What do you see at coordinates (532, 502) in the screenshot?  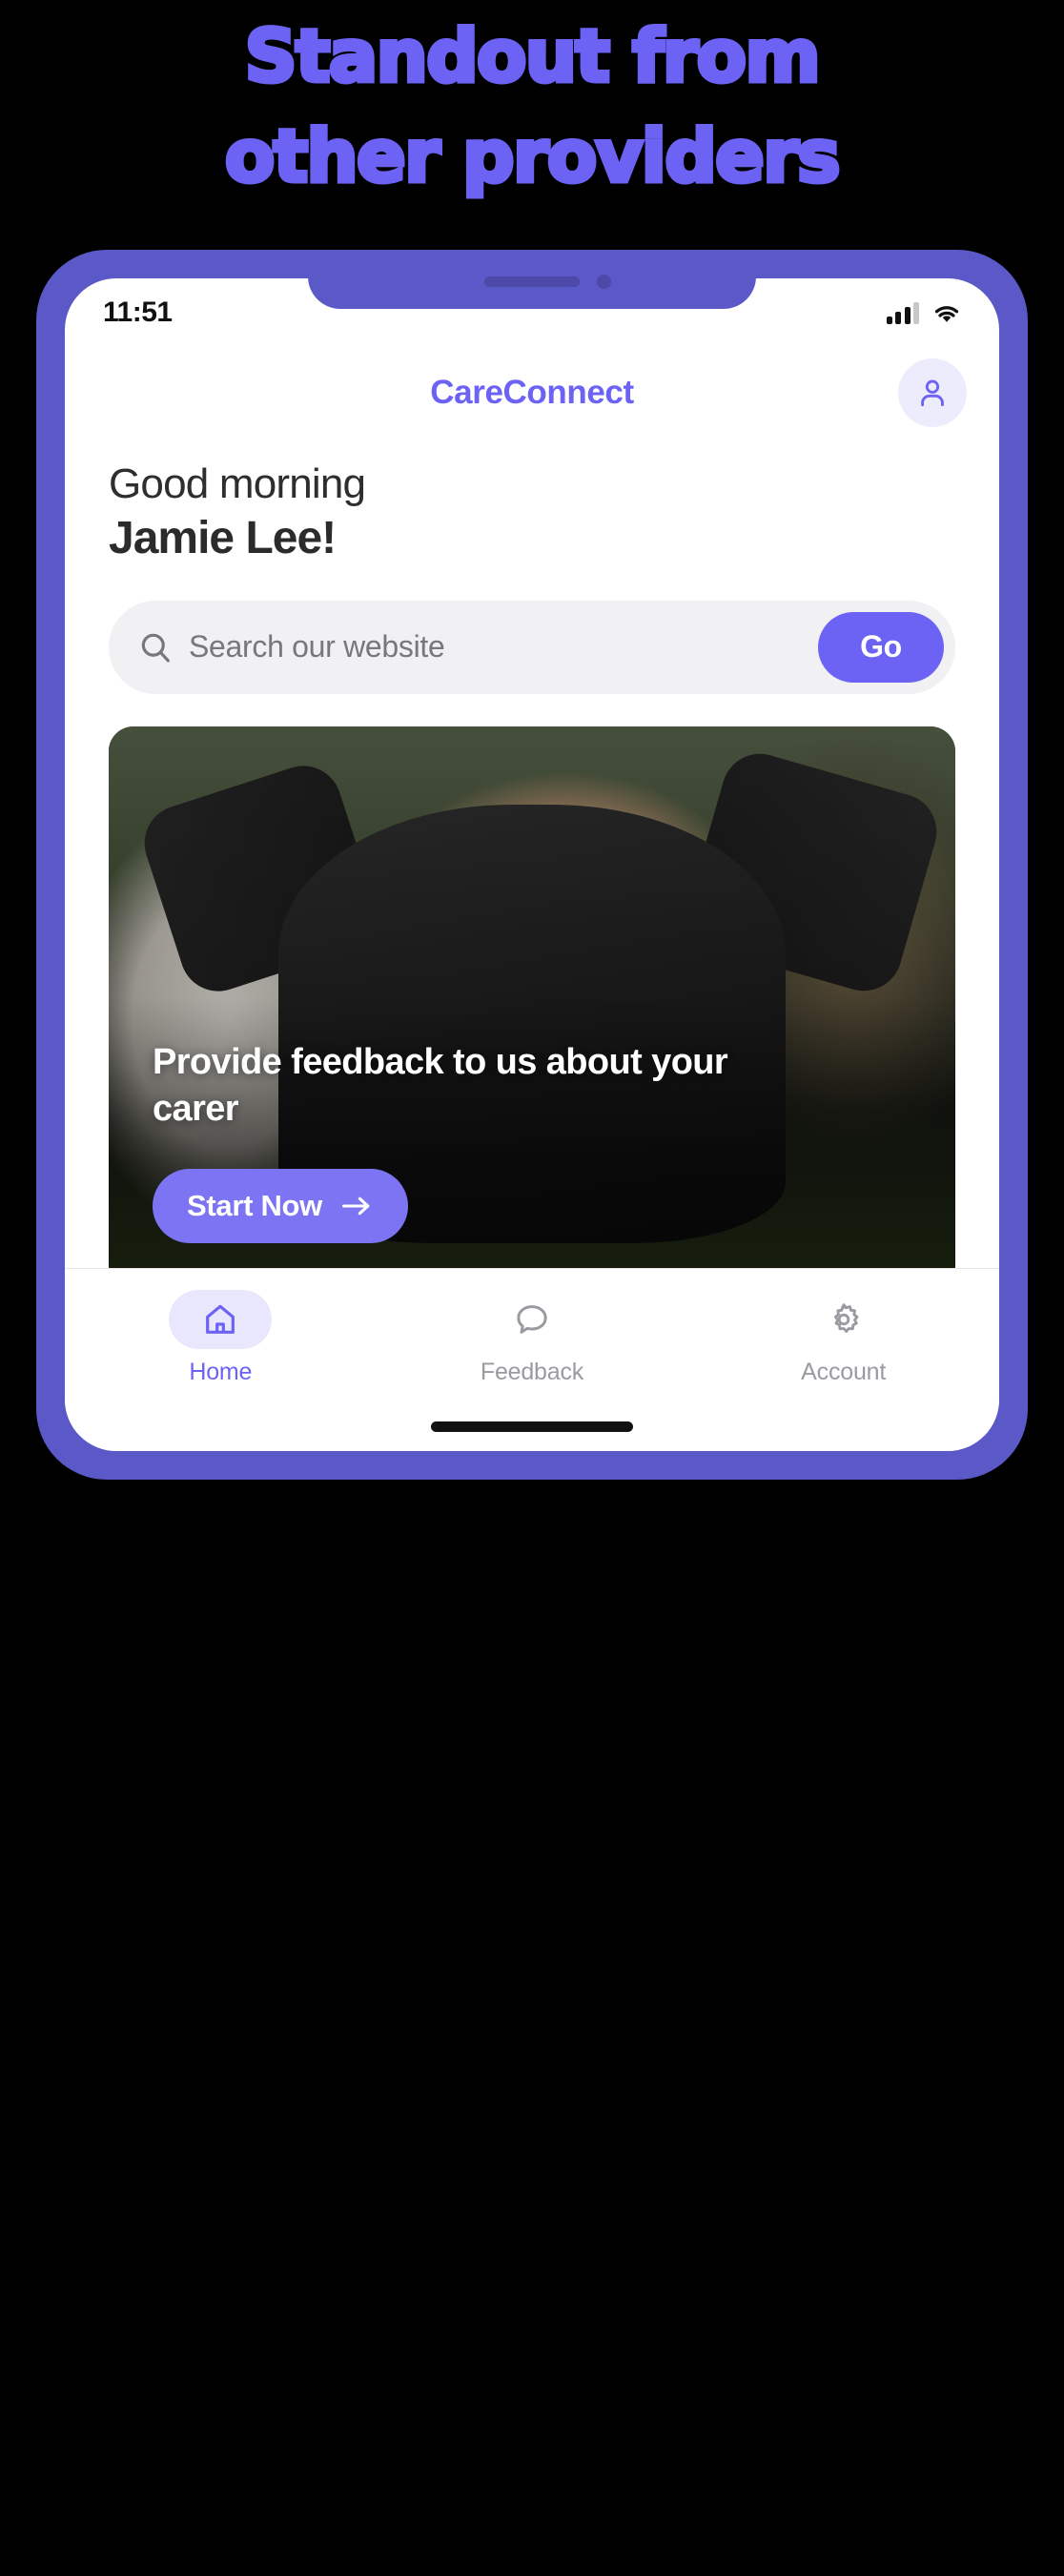 I see `greeting-block: Good morning Jamie Lee!` at bounding box center [532, 502].